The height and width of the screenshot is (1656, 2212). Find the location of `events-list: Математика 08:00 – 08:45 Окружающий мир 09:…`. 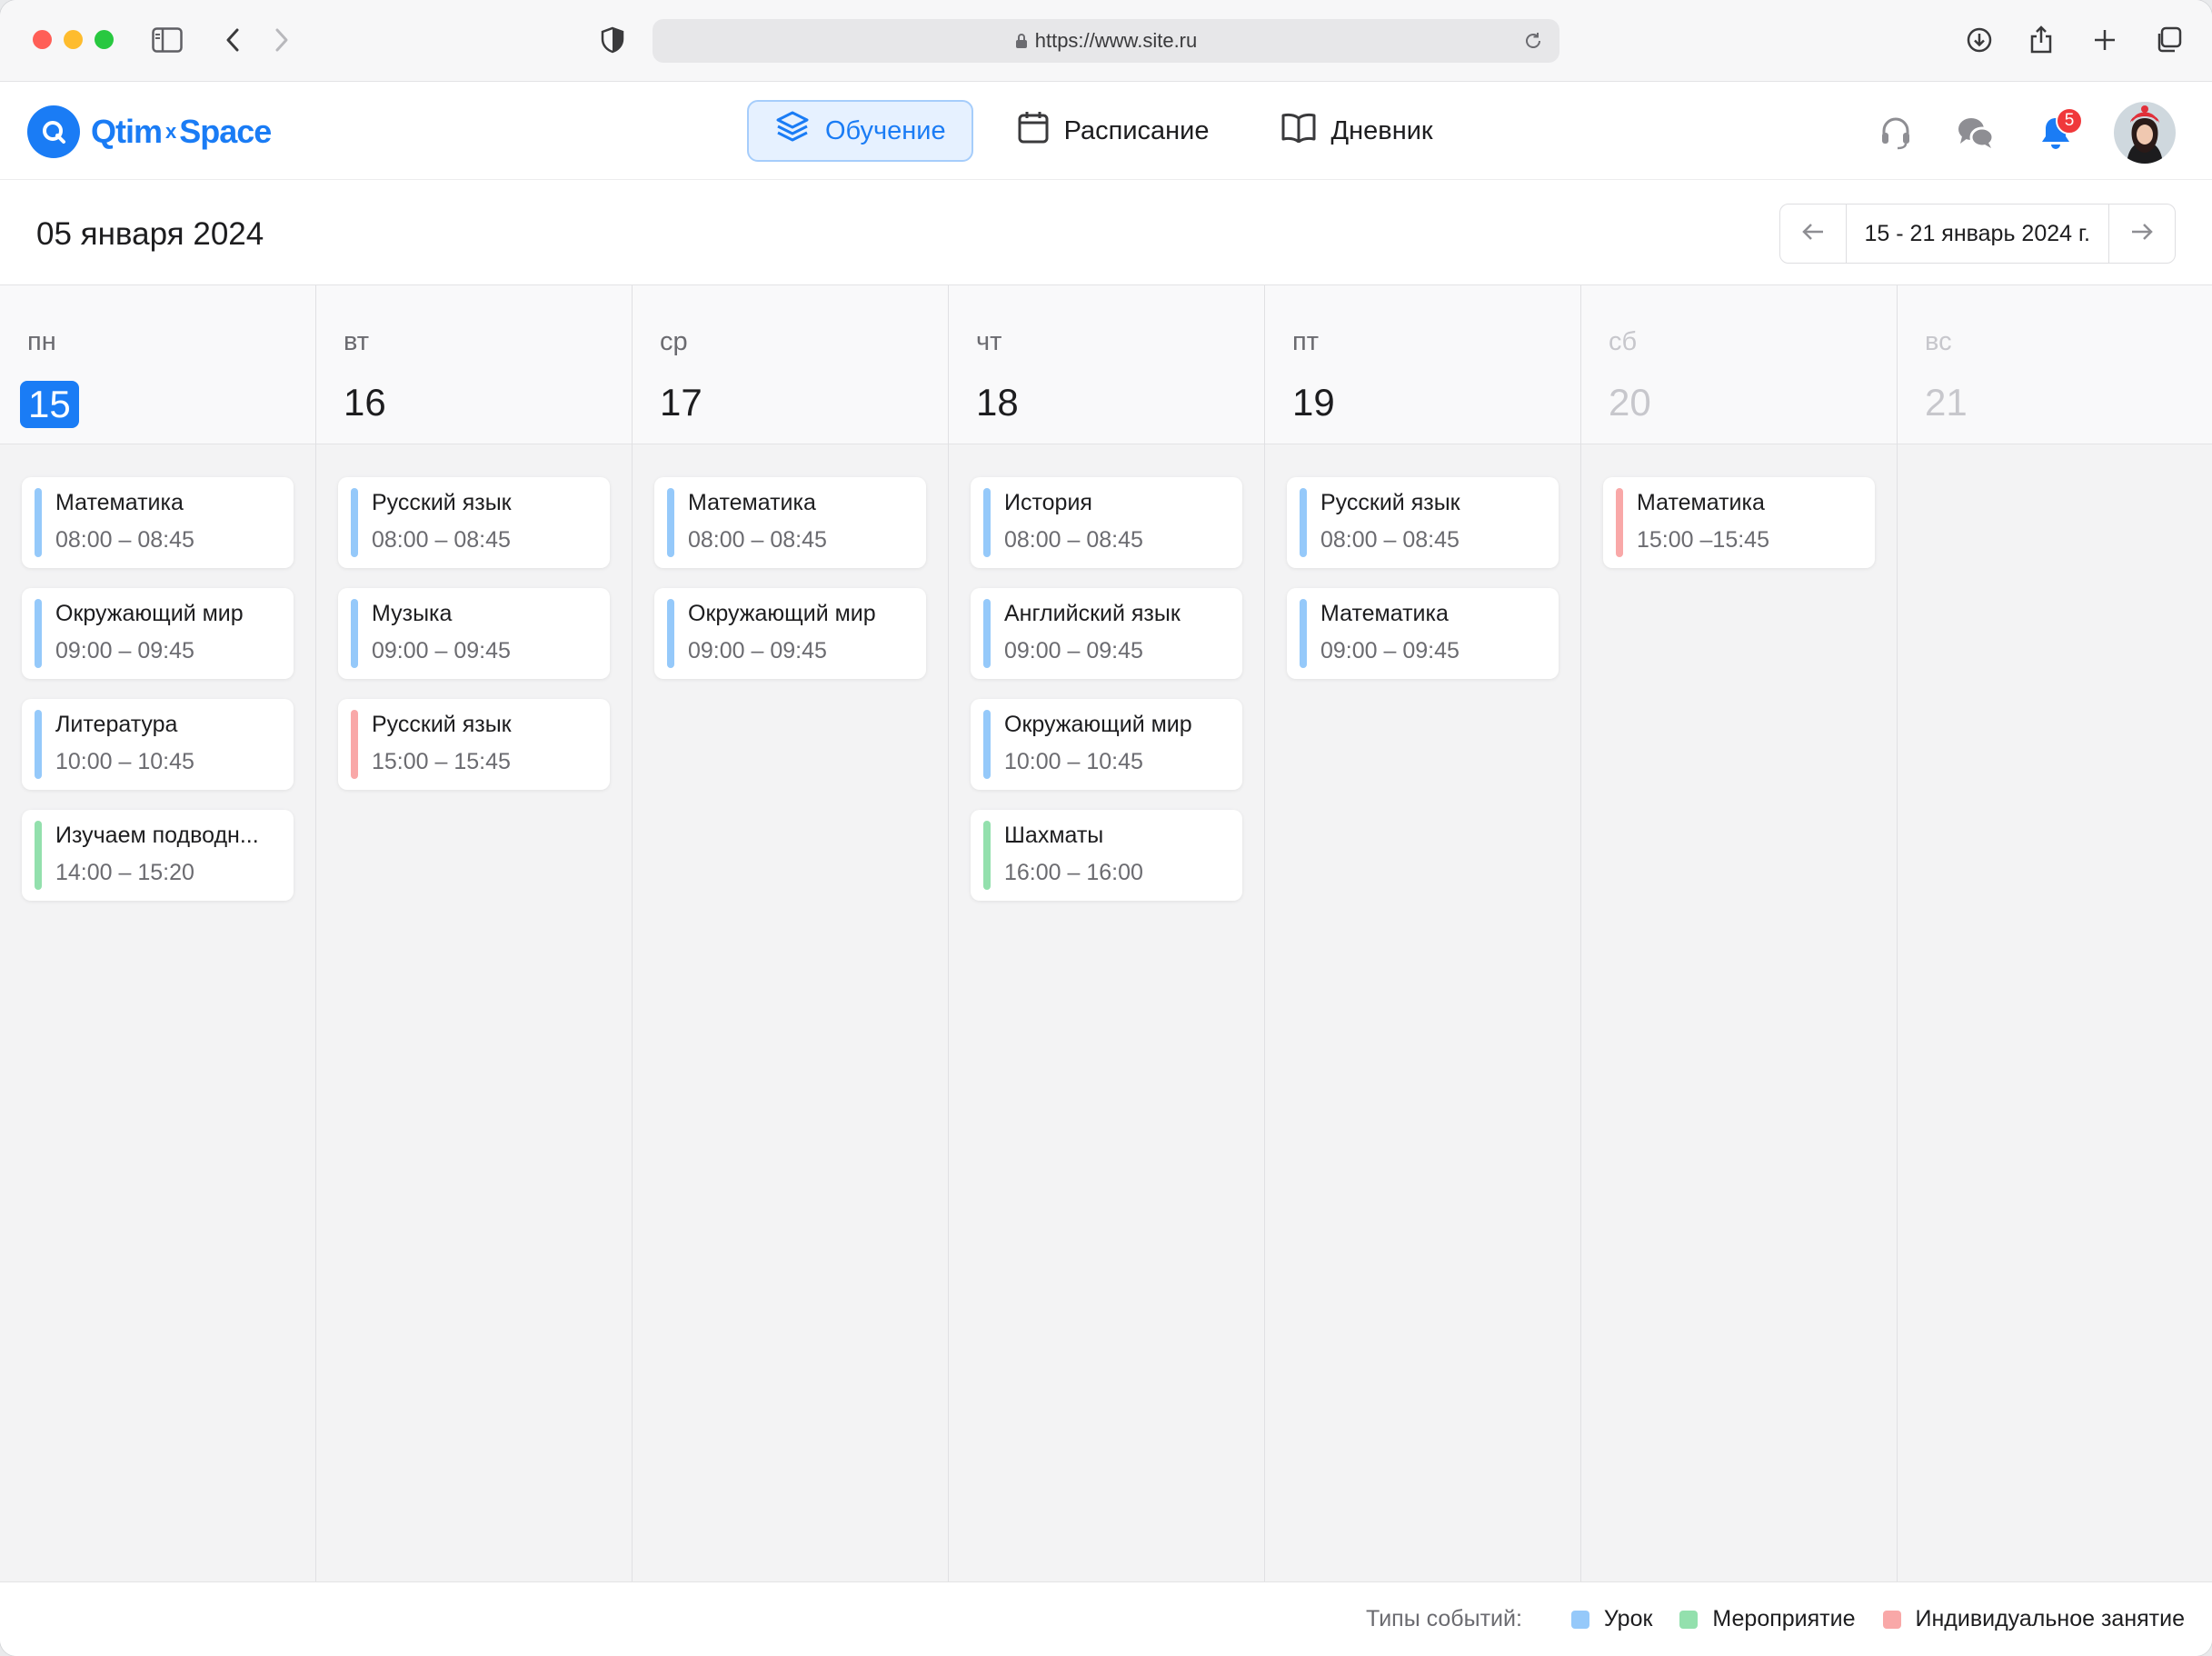

events-list: Математика 08:00 – 08:45 Окружающий мир 09:… is located at coordinates (157, 672).